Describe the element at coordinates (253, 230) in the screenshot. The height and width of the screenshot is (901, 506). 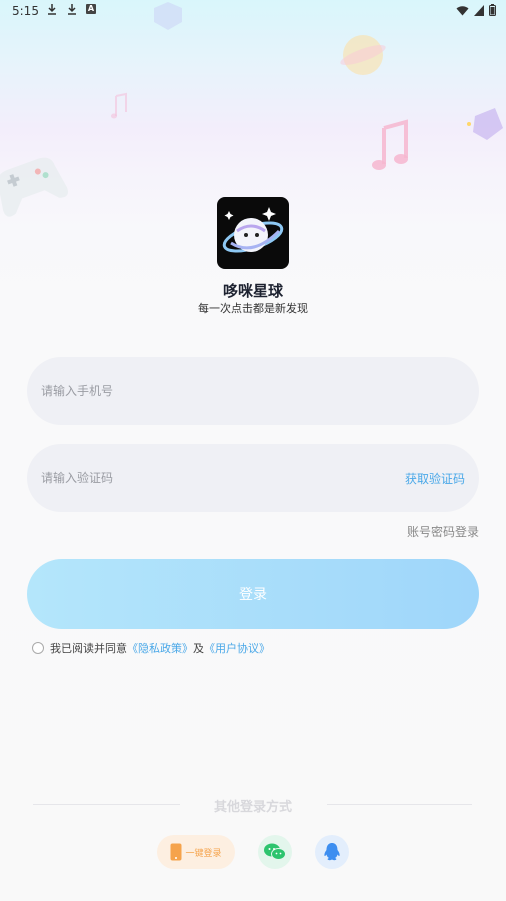
I see `planet-logo-icon` at that location.